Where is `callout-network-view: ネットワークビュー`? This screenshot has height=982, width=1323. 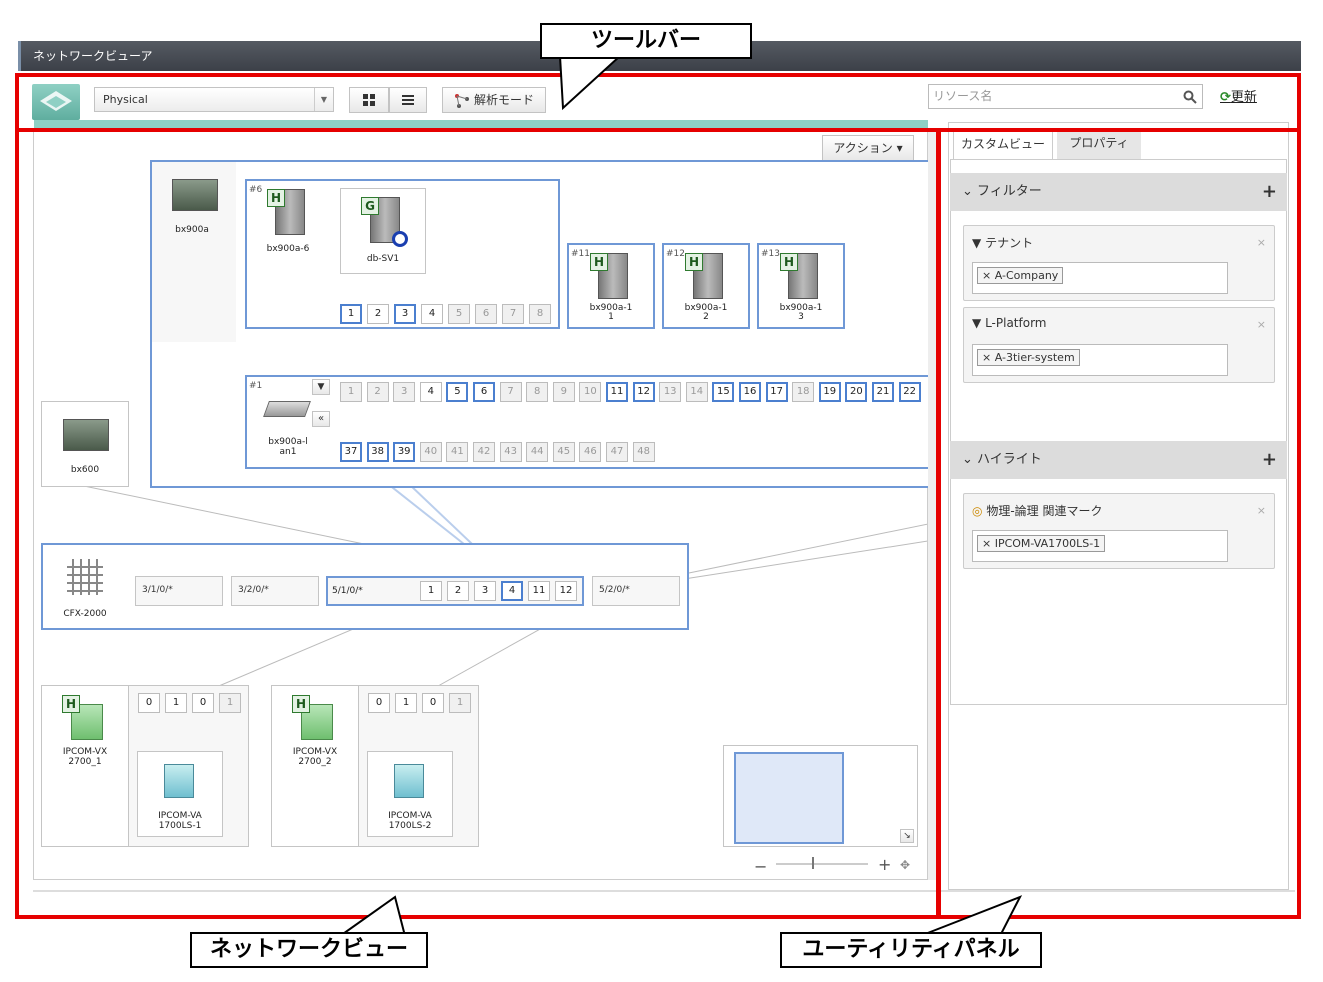 callout-network-view: ネットワークビュー is located at coordinates (309, 950).